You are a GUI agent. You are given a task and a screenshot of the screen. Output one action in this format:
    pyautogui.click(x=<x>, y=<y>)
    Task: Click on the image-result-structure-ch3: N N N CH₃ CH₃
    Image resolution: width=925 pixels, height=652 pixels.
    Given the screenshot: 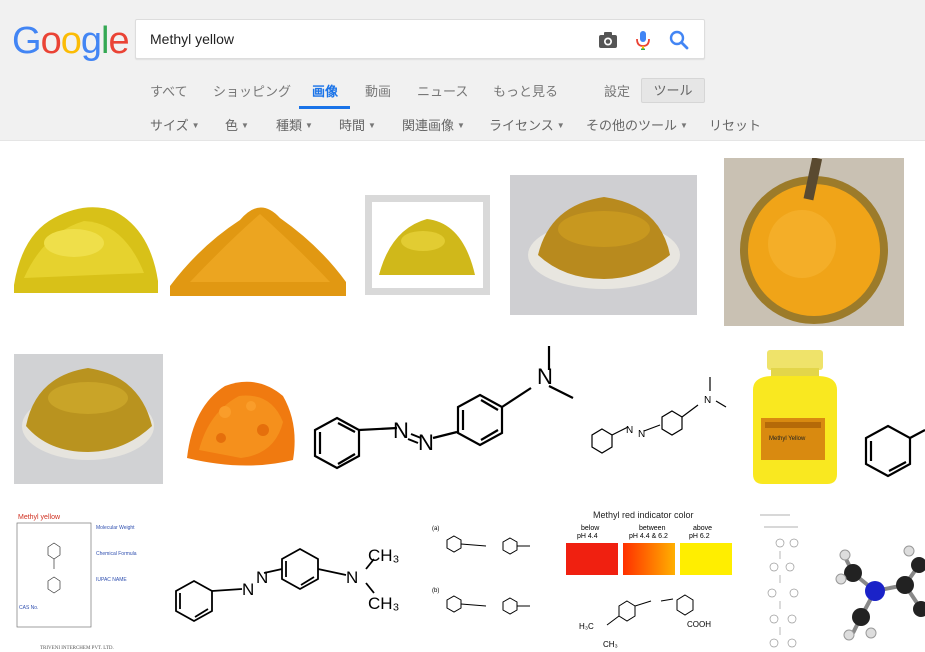 What is the action you would take?
    pyautogui.click(x=287, y=585)
    